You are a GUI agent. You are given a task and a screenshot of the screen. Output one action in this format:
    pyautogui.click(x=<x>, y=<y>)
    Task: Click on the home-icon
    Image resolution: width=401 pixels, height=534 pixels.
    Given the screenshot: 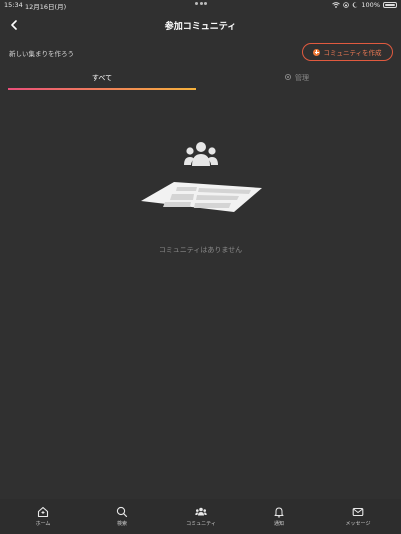 What is the action you would take?
    pyautogui.click(x=43, y=512)
    